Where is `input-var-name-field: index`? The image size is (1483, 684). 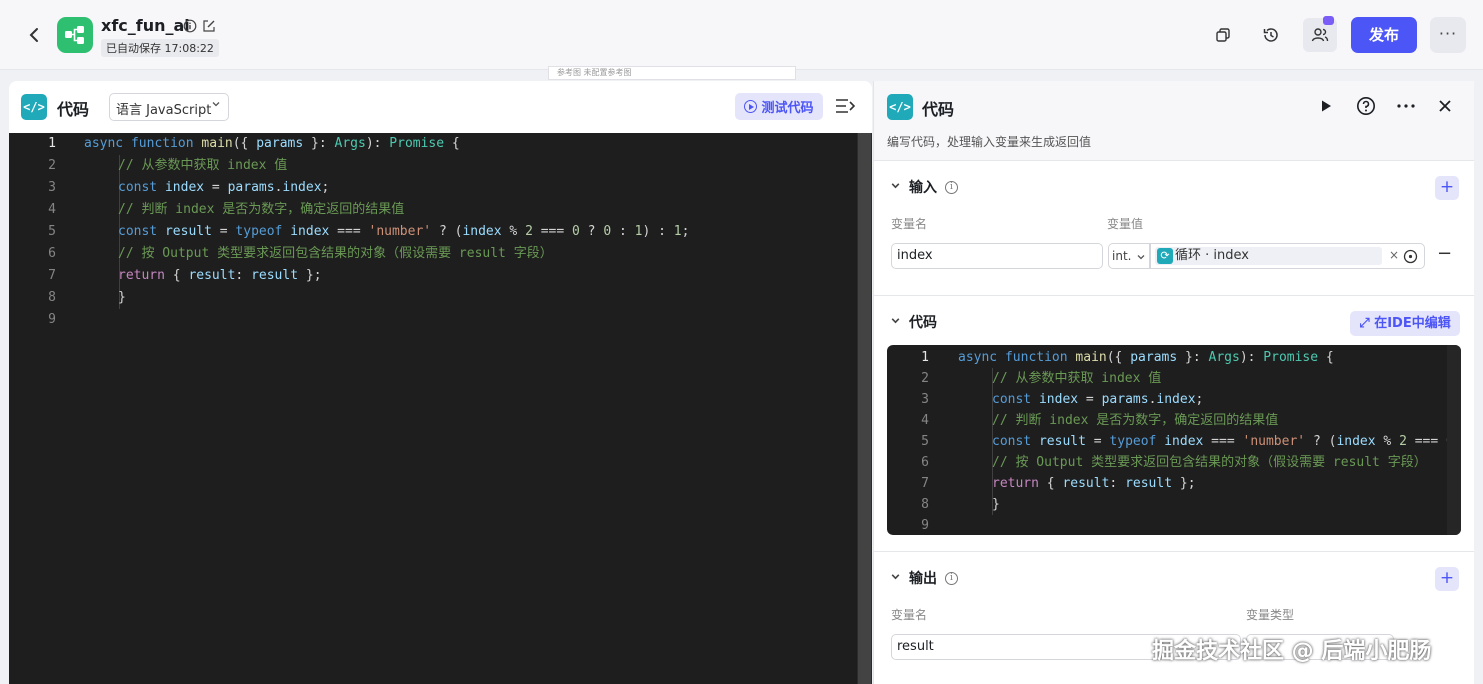
input-var-name-field: index is located at coordinates (997, 256).